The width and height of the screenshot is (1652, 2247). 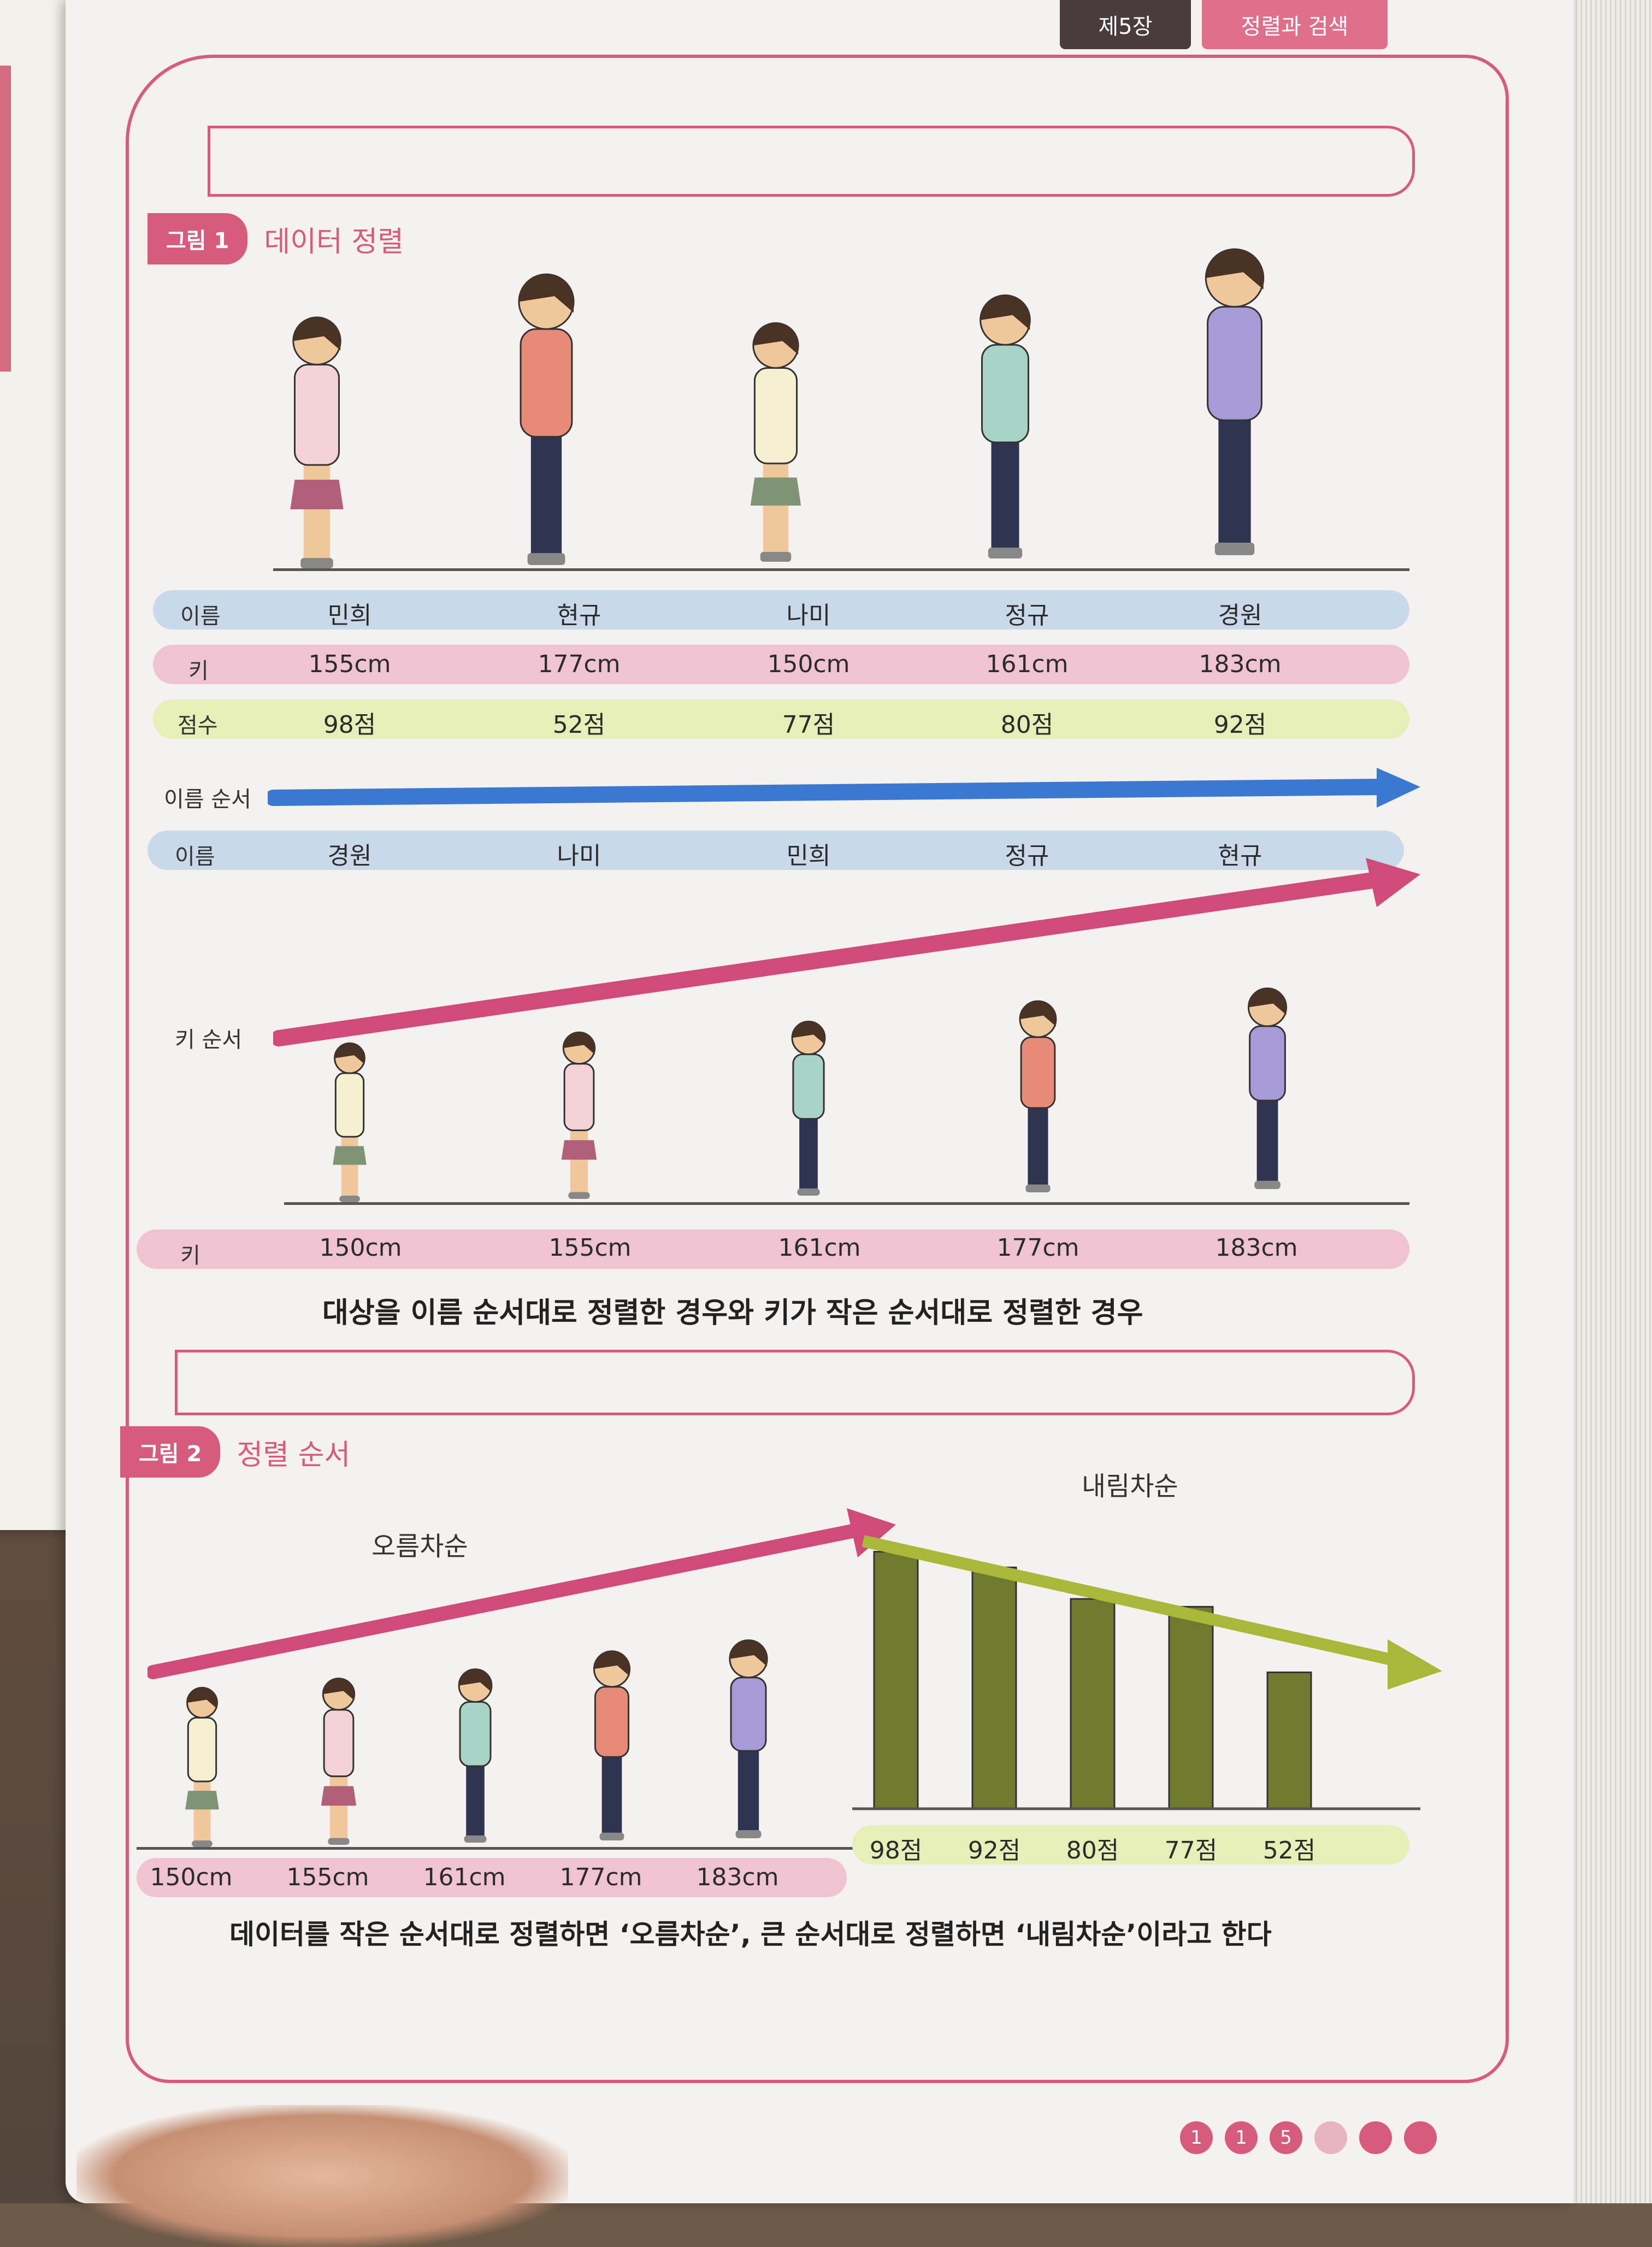 What do you see at coordinates (198, 238) in the screenshot?
I see `figure1-badge: 그림 1` at bounding box center [198, 238].